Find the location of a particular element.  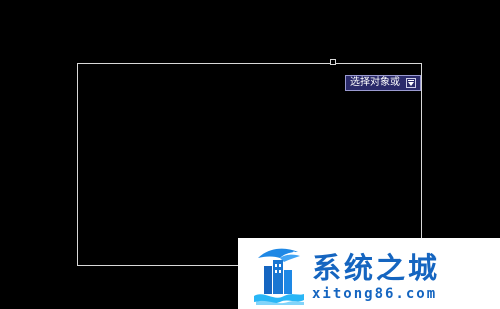

watermark-brand: 系统之城 is located at coordinates (376, 268).